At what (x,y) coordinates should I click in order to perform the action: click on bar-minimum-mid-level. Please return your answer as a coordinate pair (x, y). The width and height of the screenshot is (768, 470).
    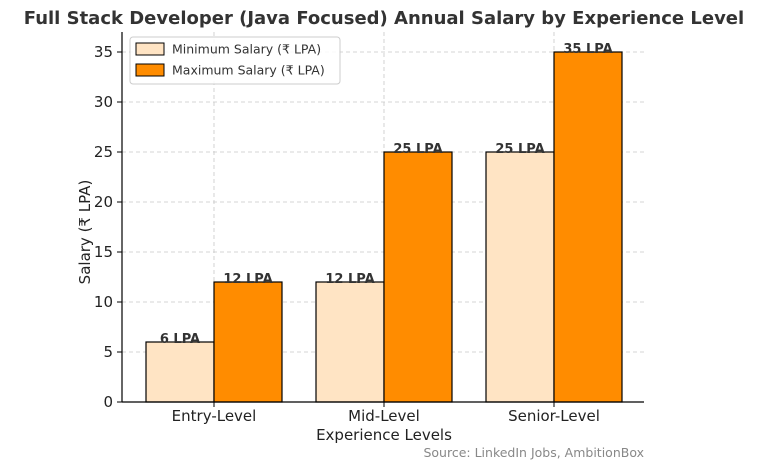
    Looking at the image, I should click on (350, 342).